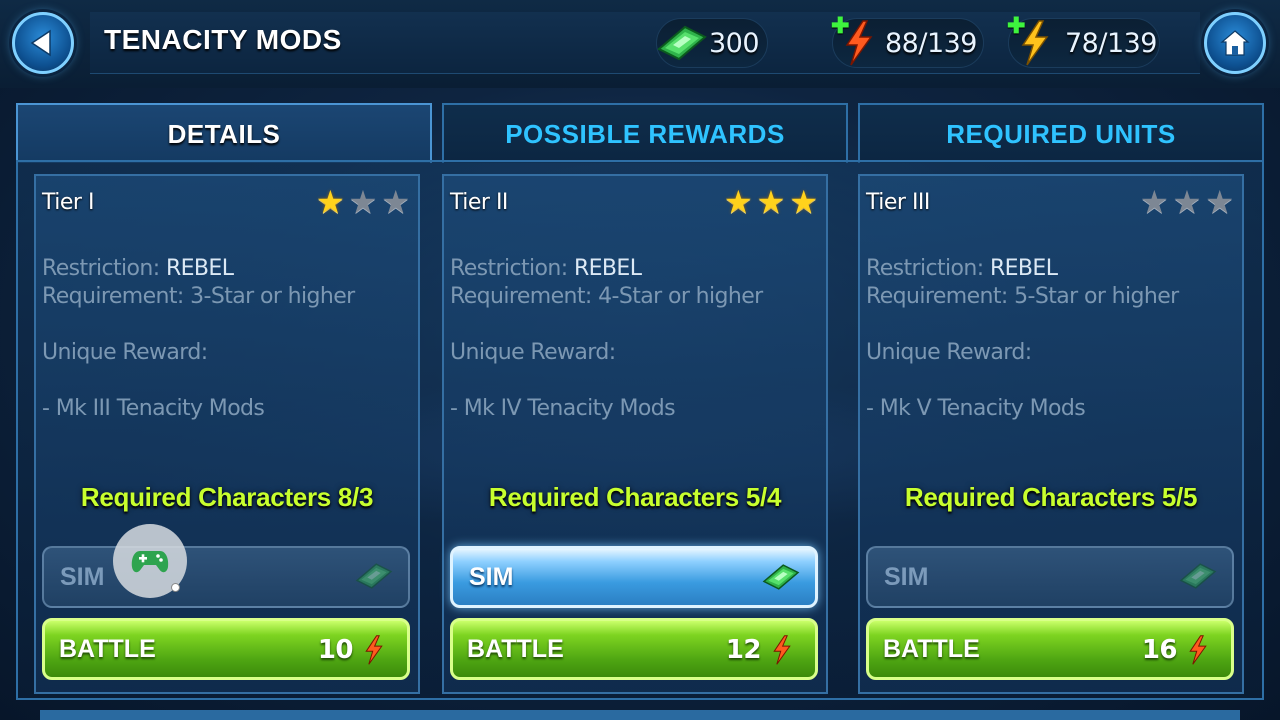 The width and height of the screenshot is (1280, 720). I want to click on required-characters: Required Characters 5/5, so click(1051, 497).